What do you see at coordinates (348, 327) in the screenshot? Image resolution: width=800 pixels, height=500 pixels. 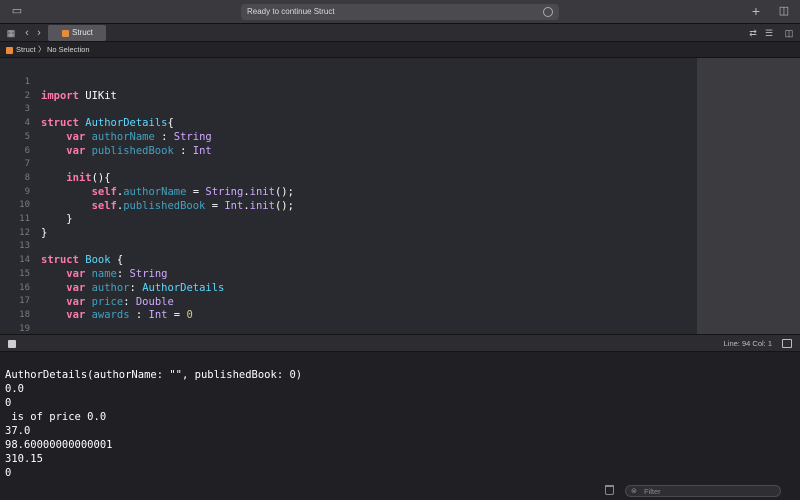 I see `code-line: 20 self.name = String.init();` at bounding box center [348, 327].